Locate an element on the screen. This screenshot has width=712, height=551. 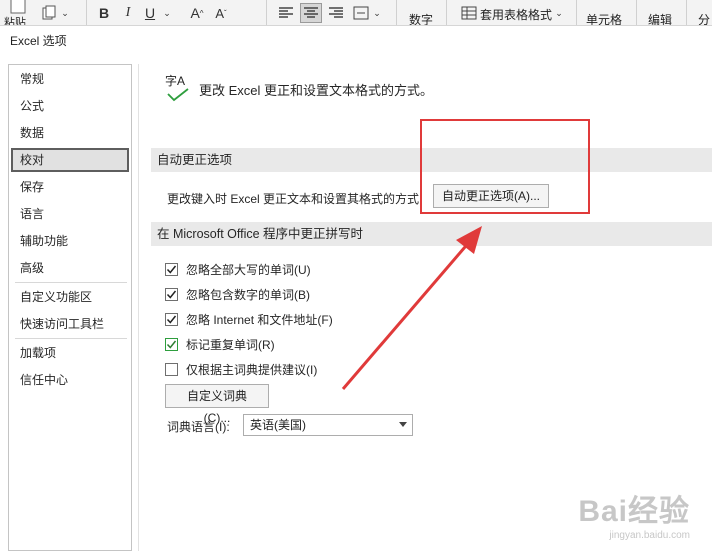
dialog-title: Excel 选项 is located at coordinates (38, 41).